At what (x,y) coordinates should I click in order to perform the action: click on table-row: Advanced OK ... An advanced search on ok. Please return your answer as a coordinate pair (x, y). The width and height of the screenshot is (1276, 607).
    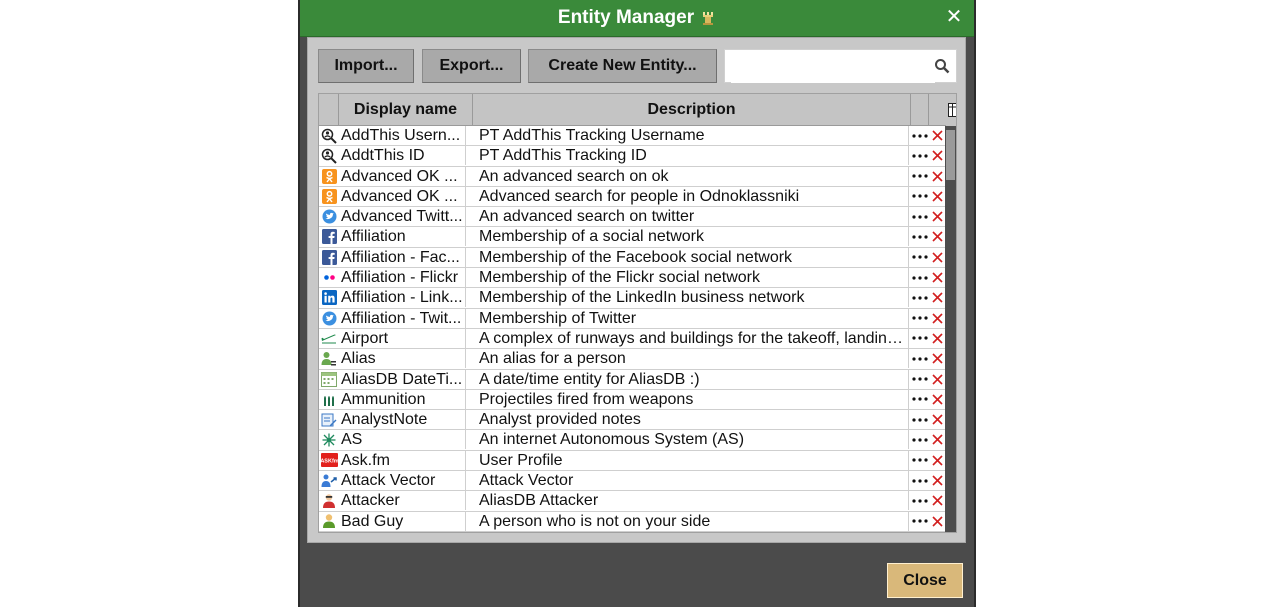
    Looking at the image, I should click on (632, 176).